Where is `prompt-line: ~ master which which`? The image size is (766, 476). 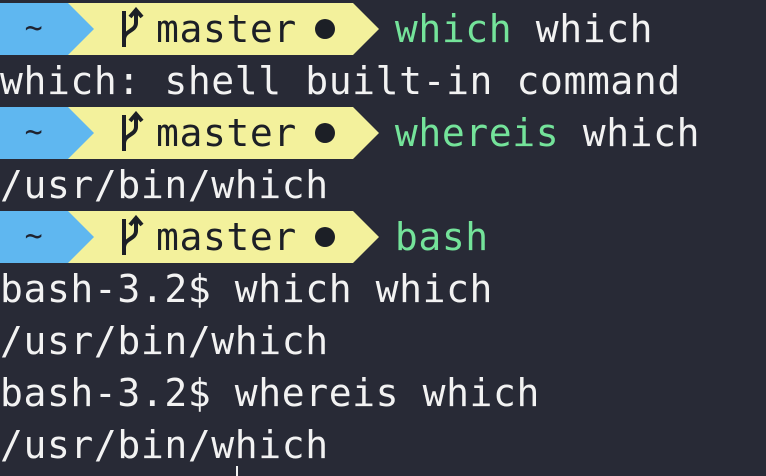 prompt-line: ~ master which which is located at coordinates (326, 29).